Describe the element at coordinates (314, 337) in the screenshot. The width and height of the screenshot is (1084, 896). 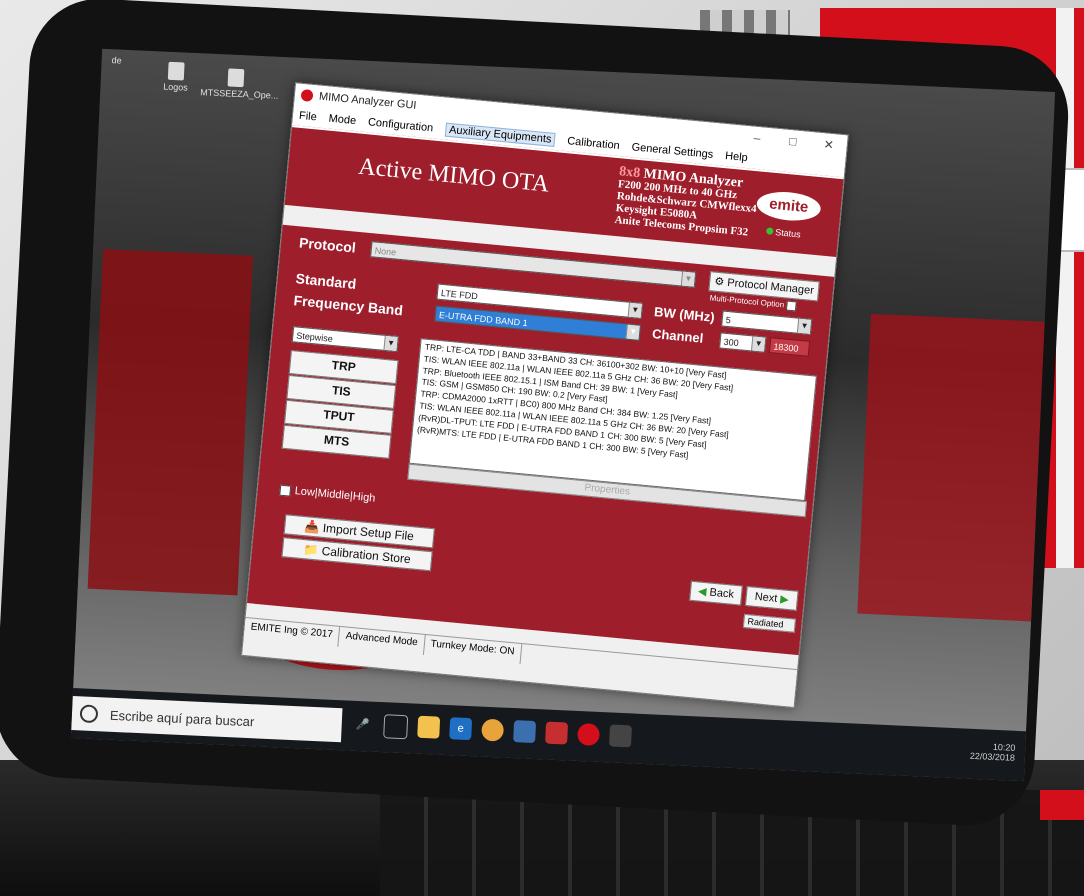
I see `measurement-mode-value: Stepwise` at that location.